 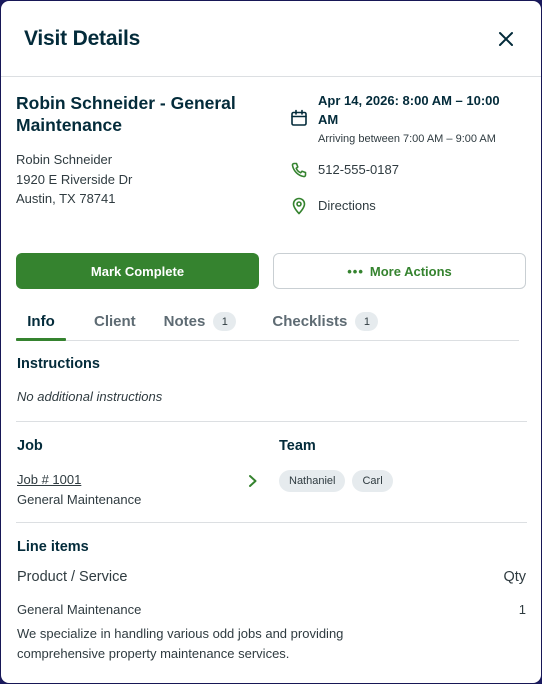 I want to click on instructions-text: No additional instructions, so click(x=90, y=396).